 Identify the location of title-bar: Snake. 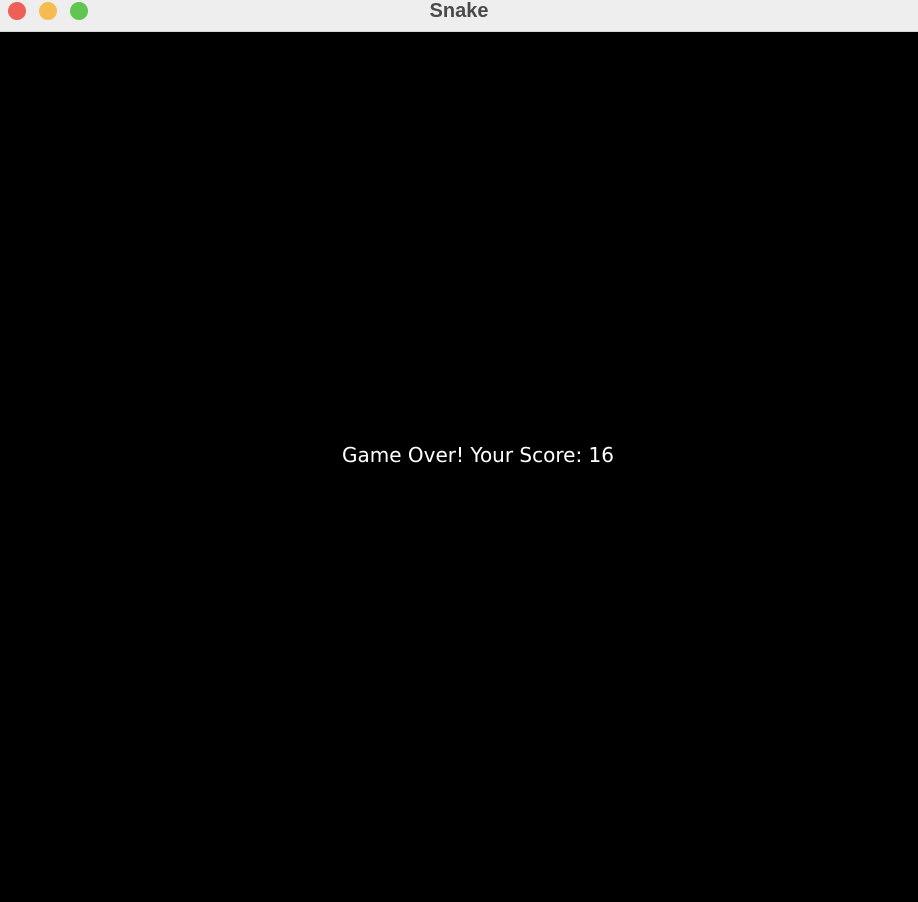
(459, 16).